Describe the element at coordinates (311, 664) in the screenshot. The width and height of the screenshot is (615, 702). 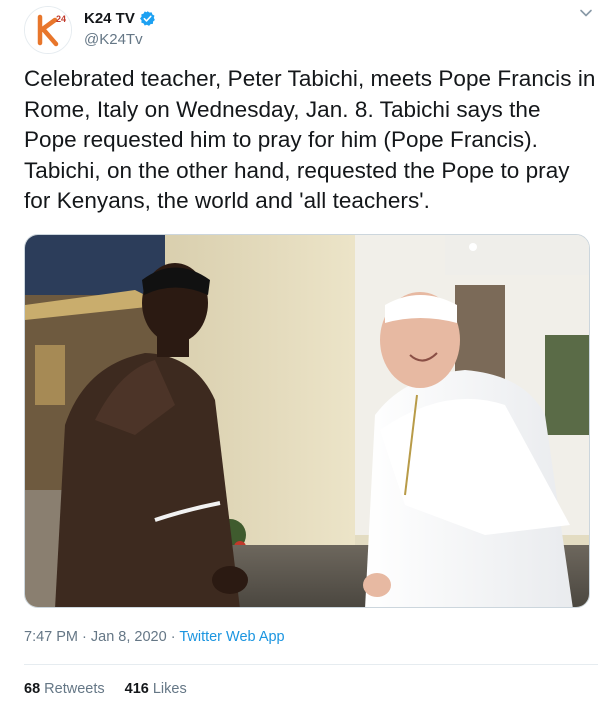
I see `divider` at that location.